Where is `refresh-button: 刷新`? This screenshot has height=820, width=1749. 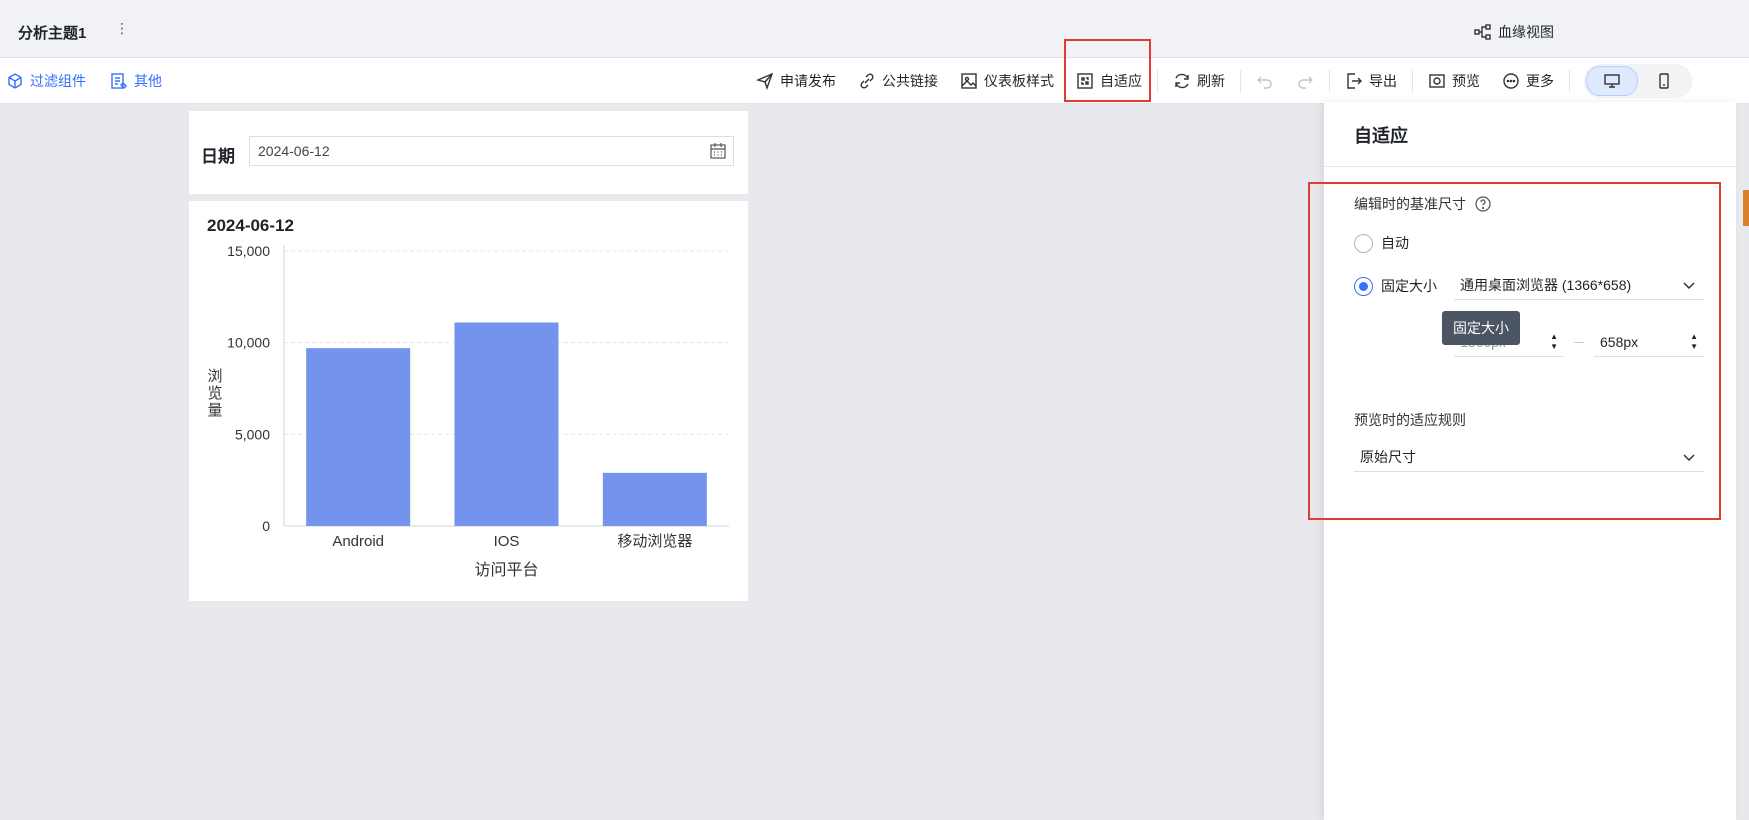
refresh-button: 刷新 is located at coordinates (1199, 81).